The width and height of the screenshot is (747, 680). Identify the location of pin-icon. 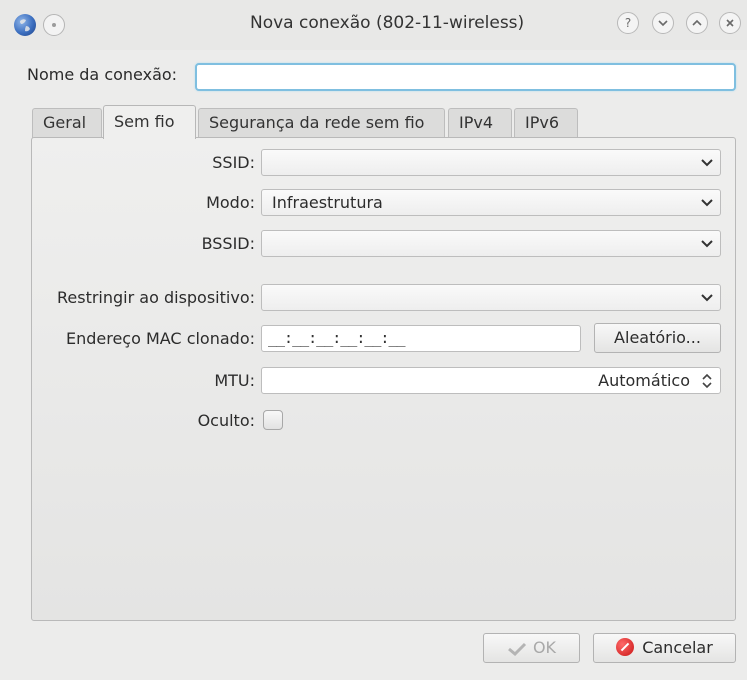
(54, 25).